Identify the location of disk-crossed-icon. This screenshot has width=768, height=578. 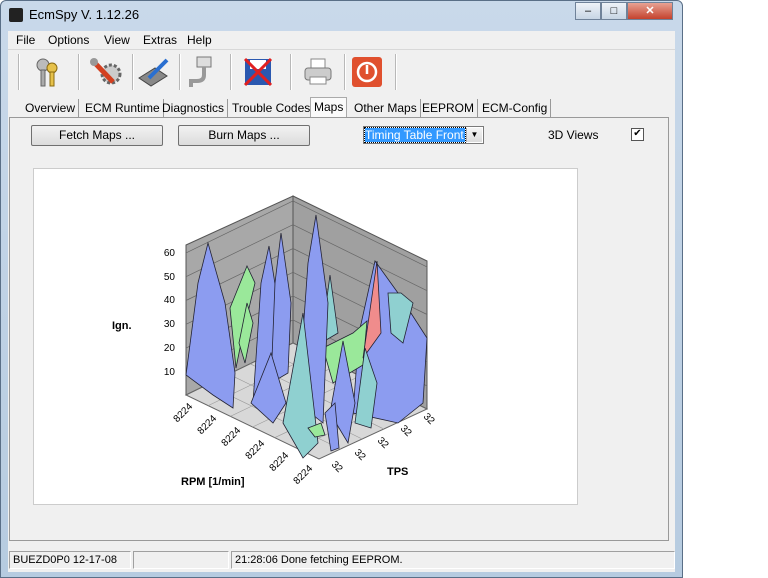
(258, 72).